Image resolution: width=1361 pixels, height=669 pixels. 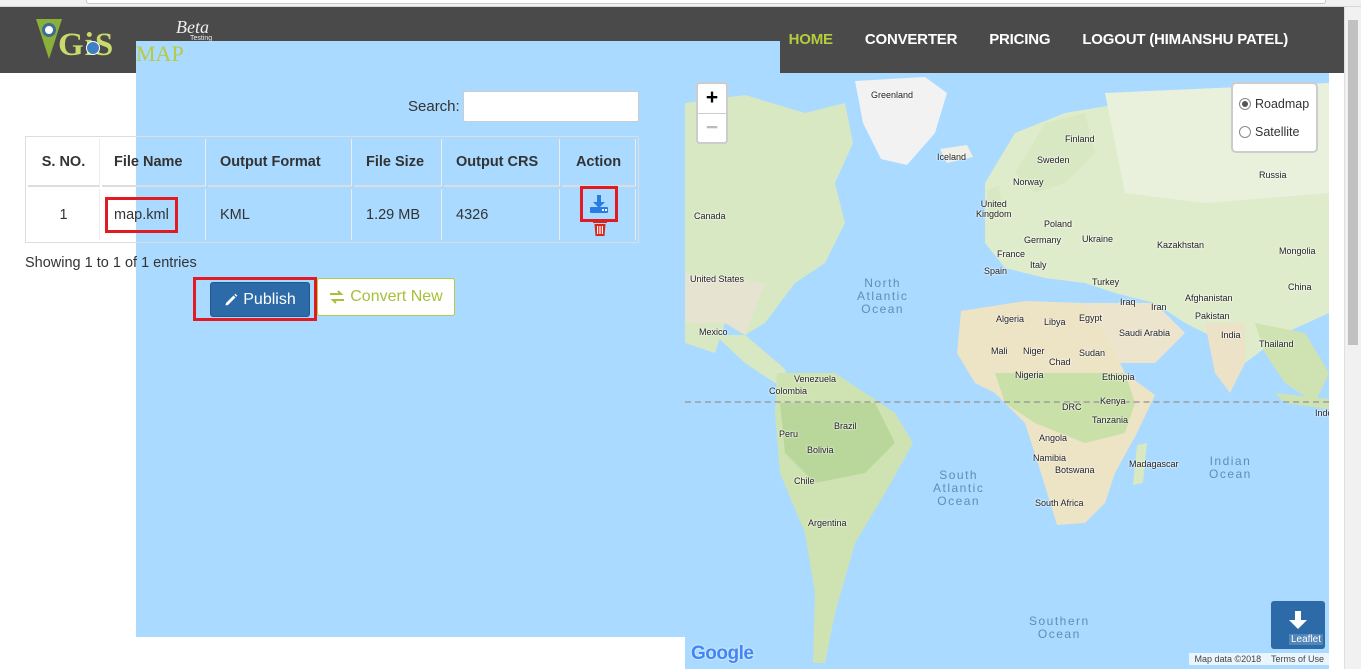 I want to click on place-bolivia: Bolivia, so click(x=820, y=450).